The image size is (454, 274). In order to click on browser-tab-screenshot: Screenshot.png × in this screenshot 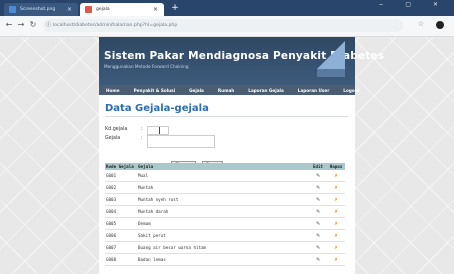, I will do `click(41, 9)`.